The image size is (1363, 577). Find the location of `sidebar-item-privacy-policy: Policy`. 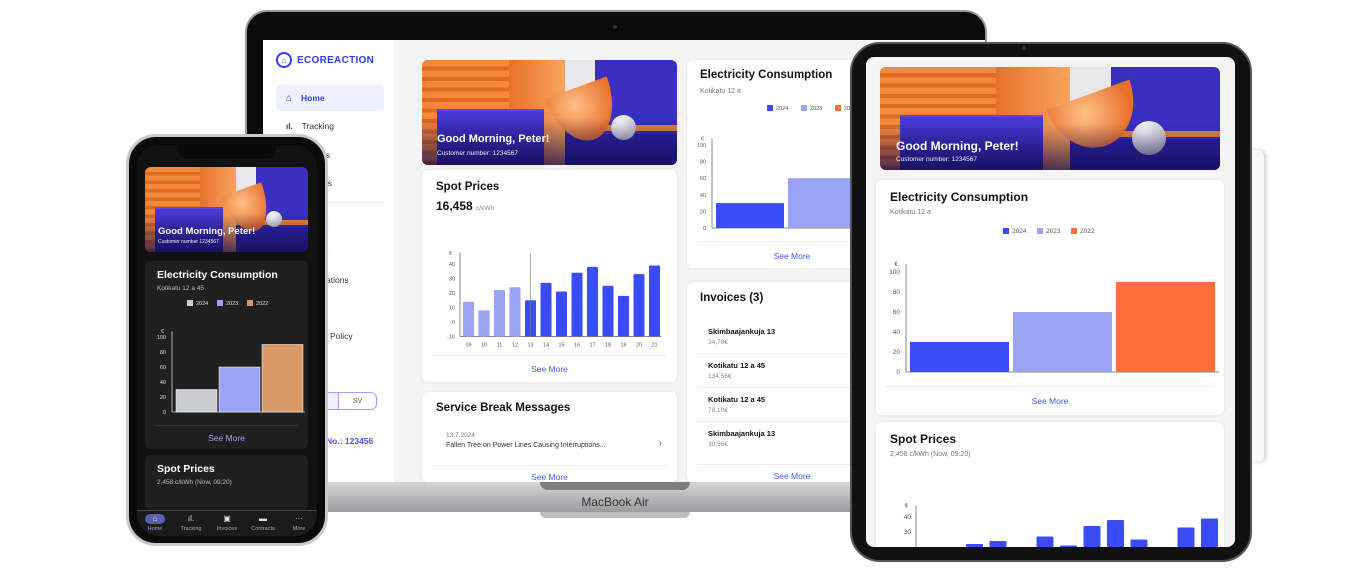

sidebar-item-privacy-policy: Policy is located at coordinates (341, 336).